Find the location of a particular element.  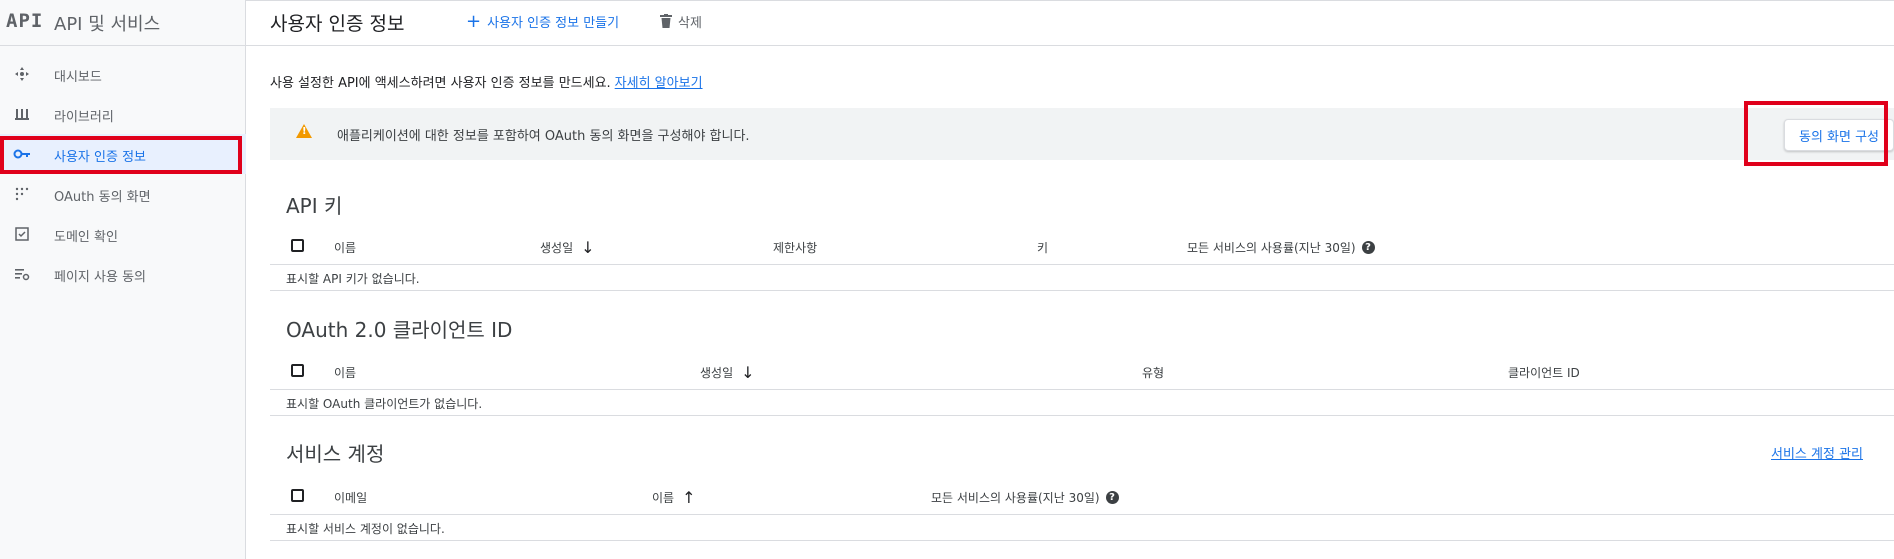

trash-icon is located at coordinates (666, 21).